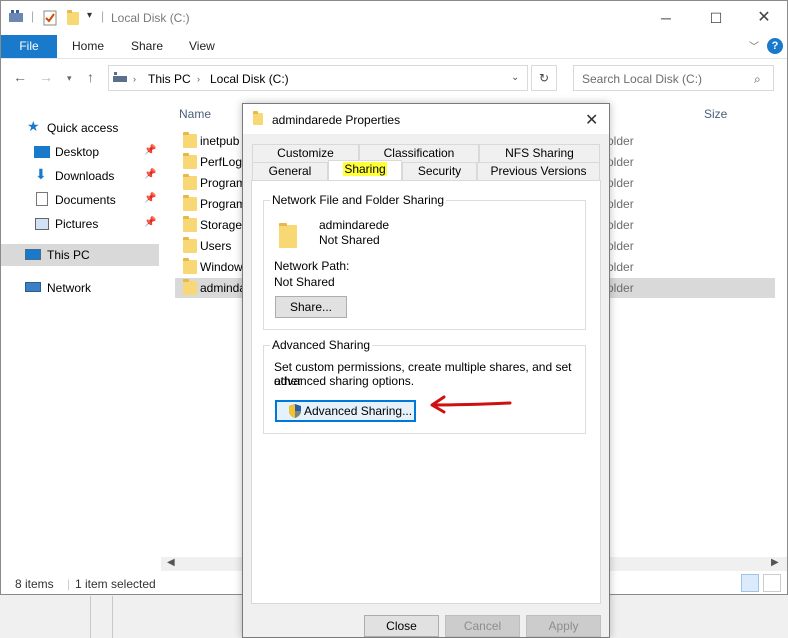 This screenshot has height=638, width=788. I want to click on address-bar: › This PC › Local Disk (C:) ⌄, so click(318, 78).